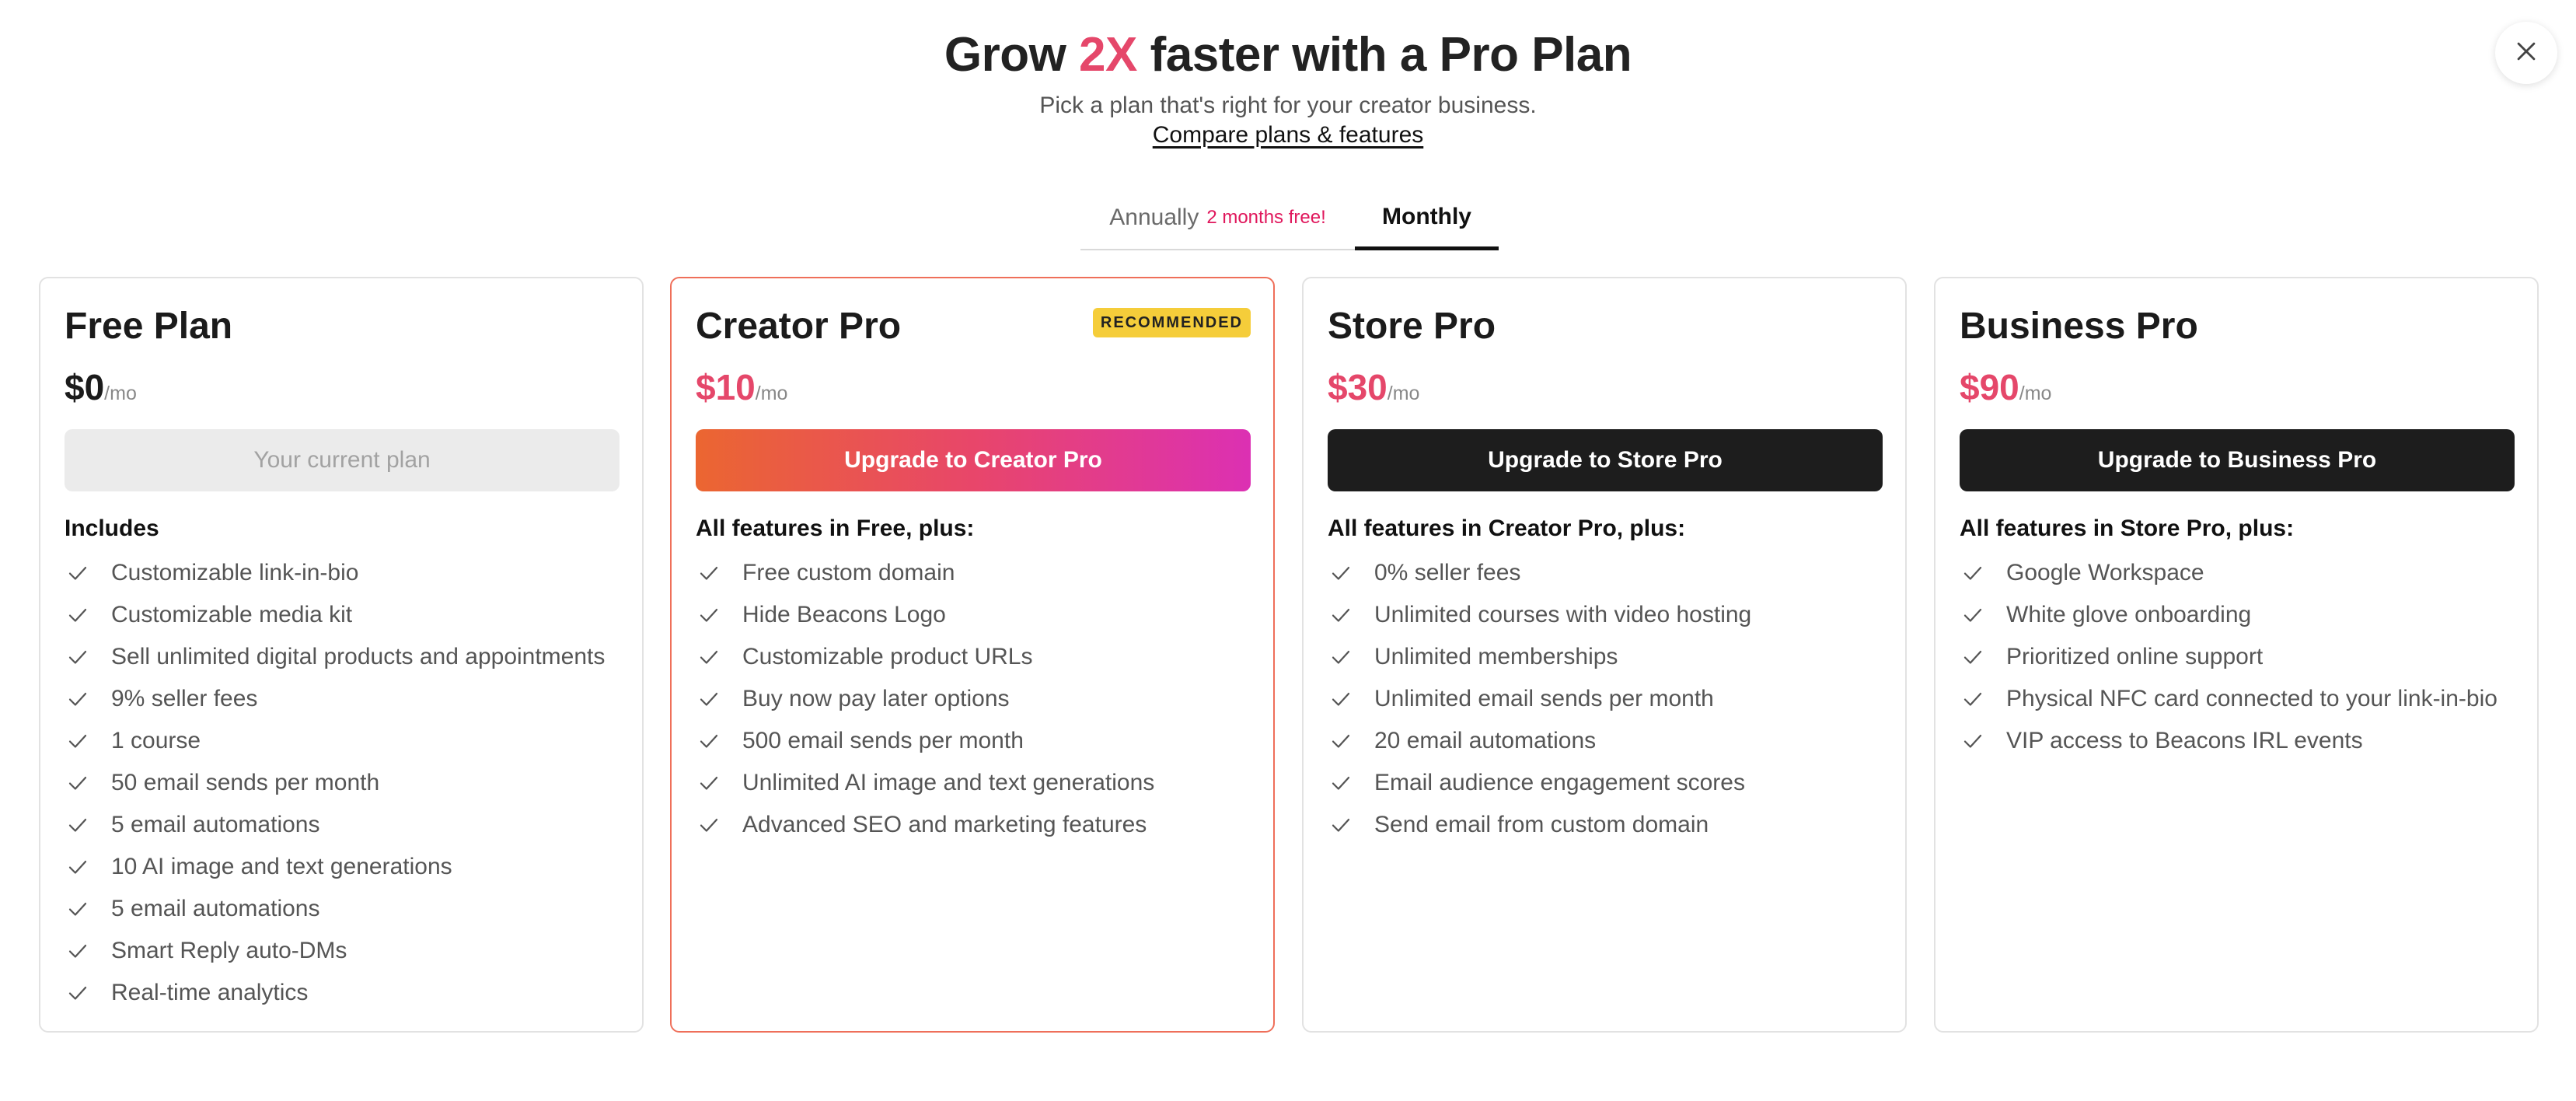 The image size is (2576, 1101). Describe the element at coordinates (2185, 740) in the screenshot. I see `feature-text: VIP access to Beacons IRL events` at that location.